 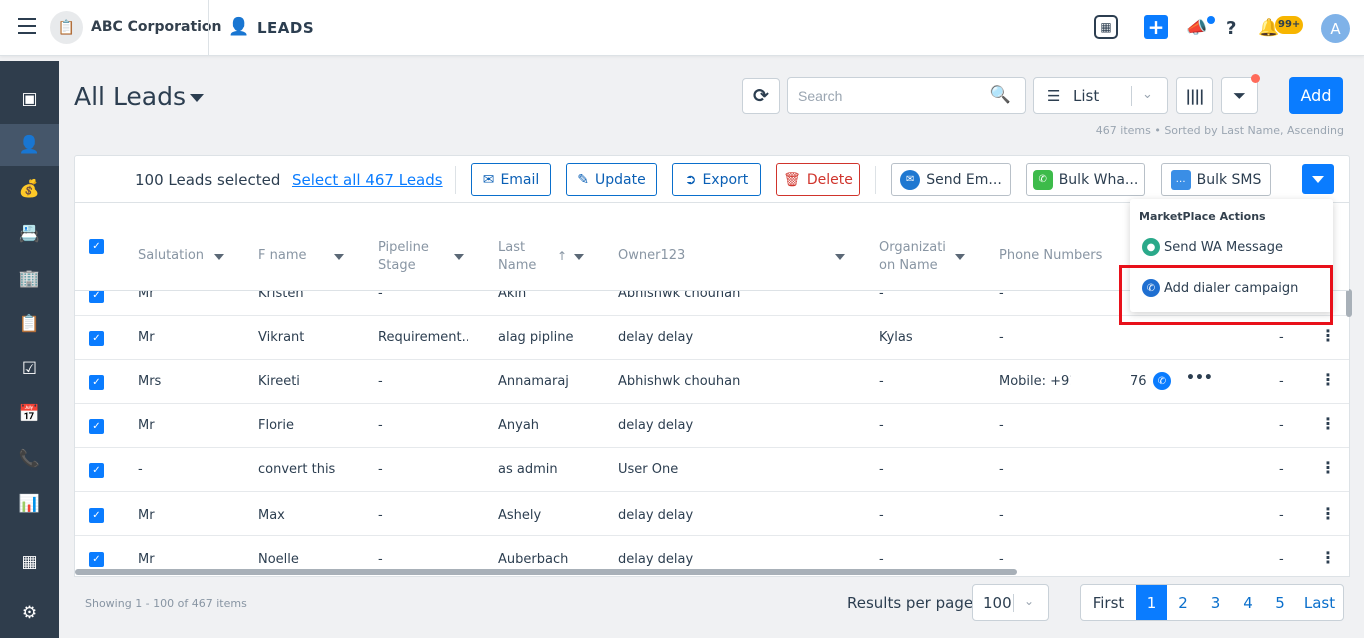 I want to click on pagination: First 1 2 3 4 5 Last, so click(x=1212, y=602).